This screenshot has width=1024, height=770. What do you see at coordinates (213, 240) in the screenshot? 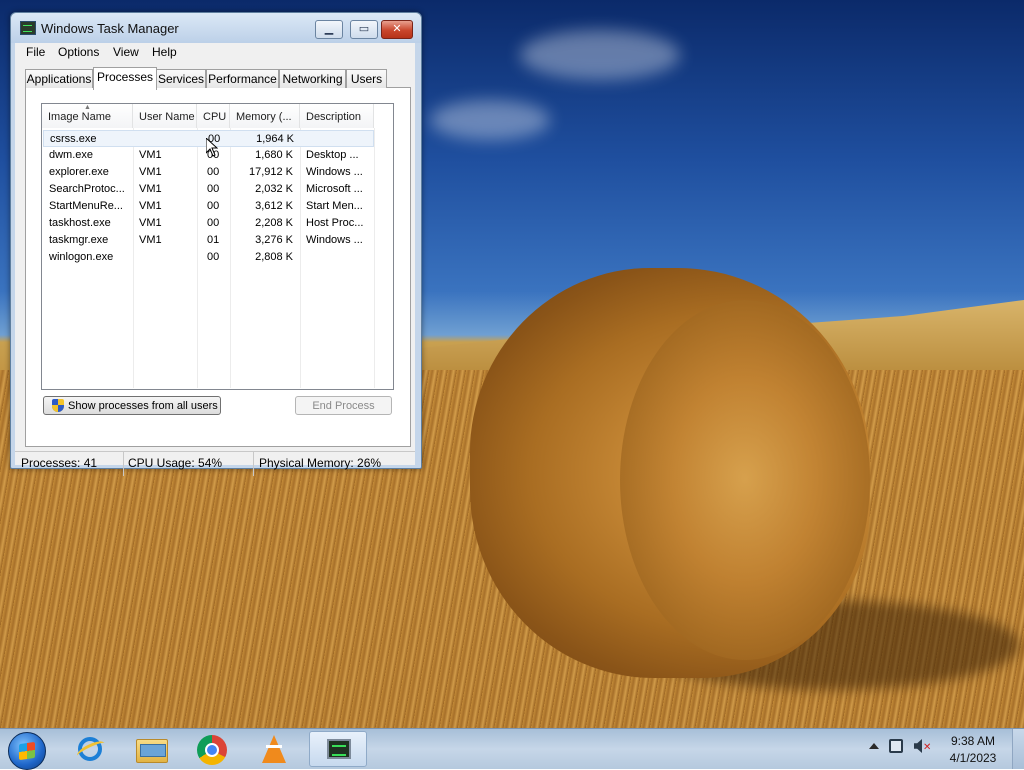
I see `cell-cpu: 01` at bounding box center [213, 240].